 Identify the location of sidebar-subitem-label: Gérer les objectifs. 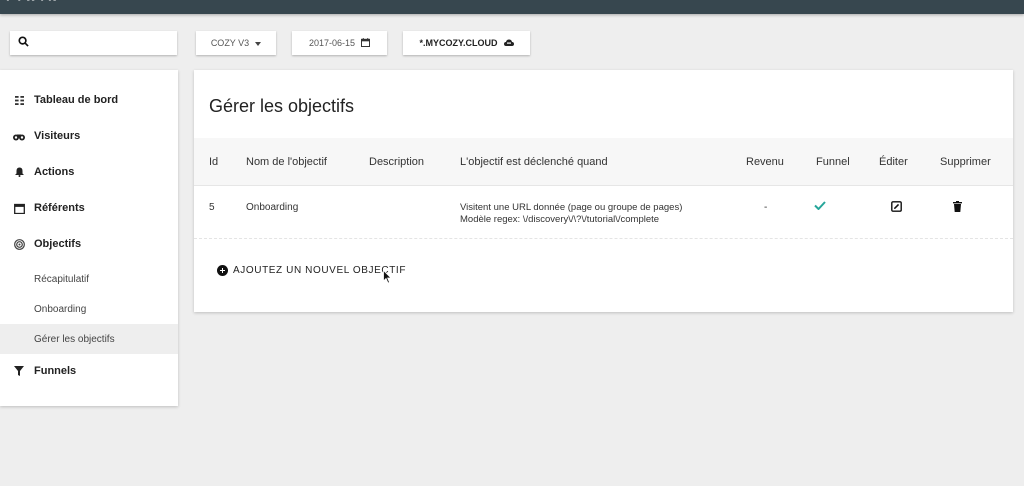
(74, 339).